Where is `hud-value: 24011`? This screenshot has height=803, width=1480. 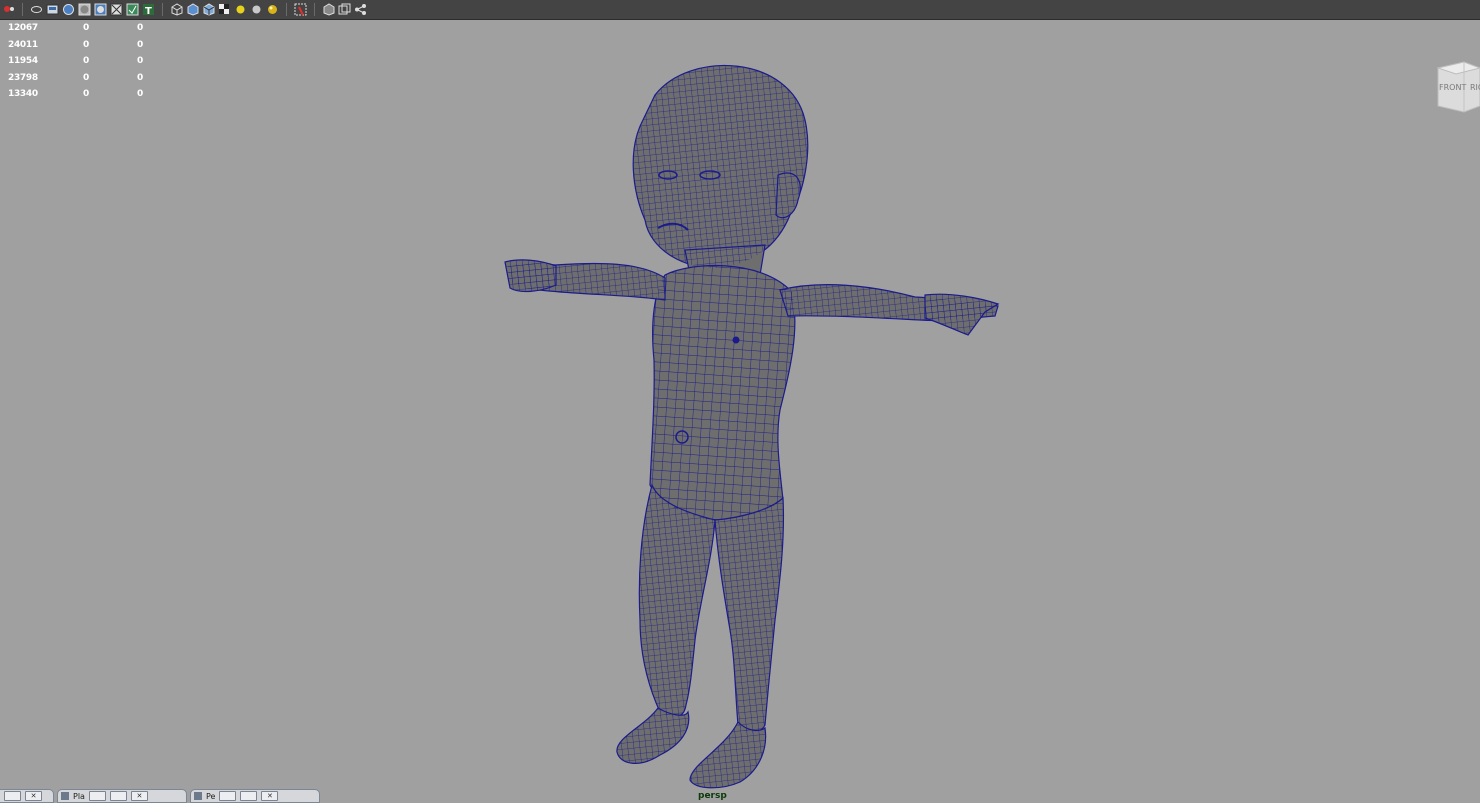 hud-value: 24011 is located at coordinates (23, 44).